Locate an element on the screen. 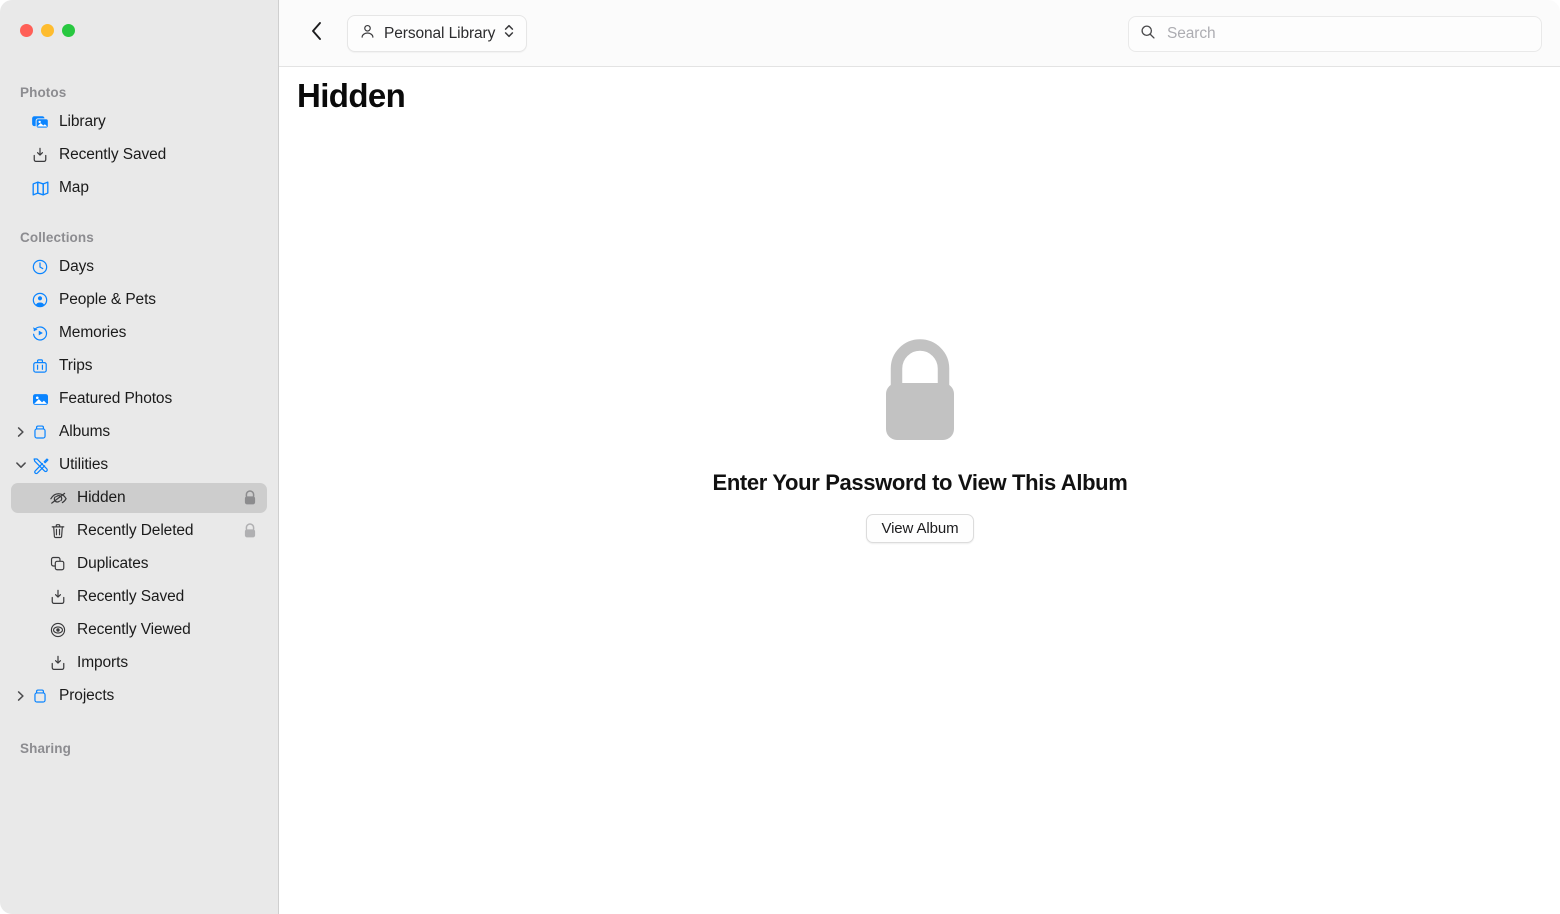 Image resolution: width=1560 pixels, height=914 pixels. person-circle-icon is located at coordinates (40, 300).